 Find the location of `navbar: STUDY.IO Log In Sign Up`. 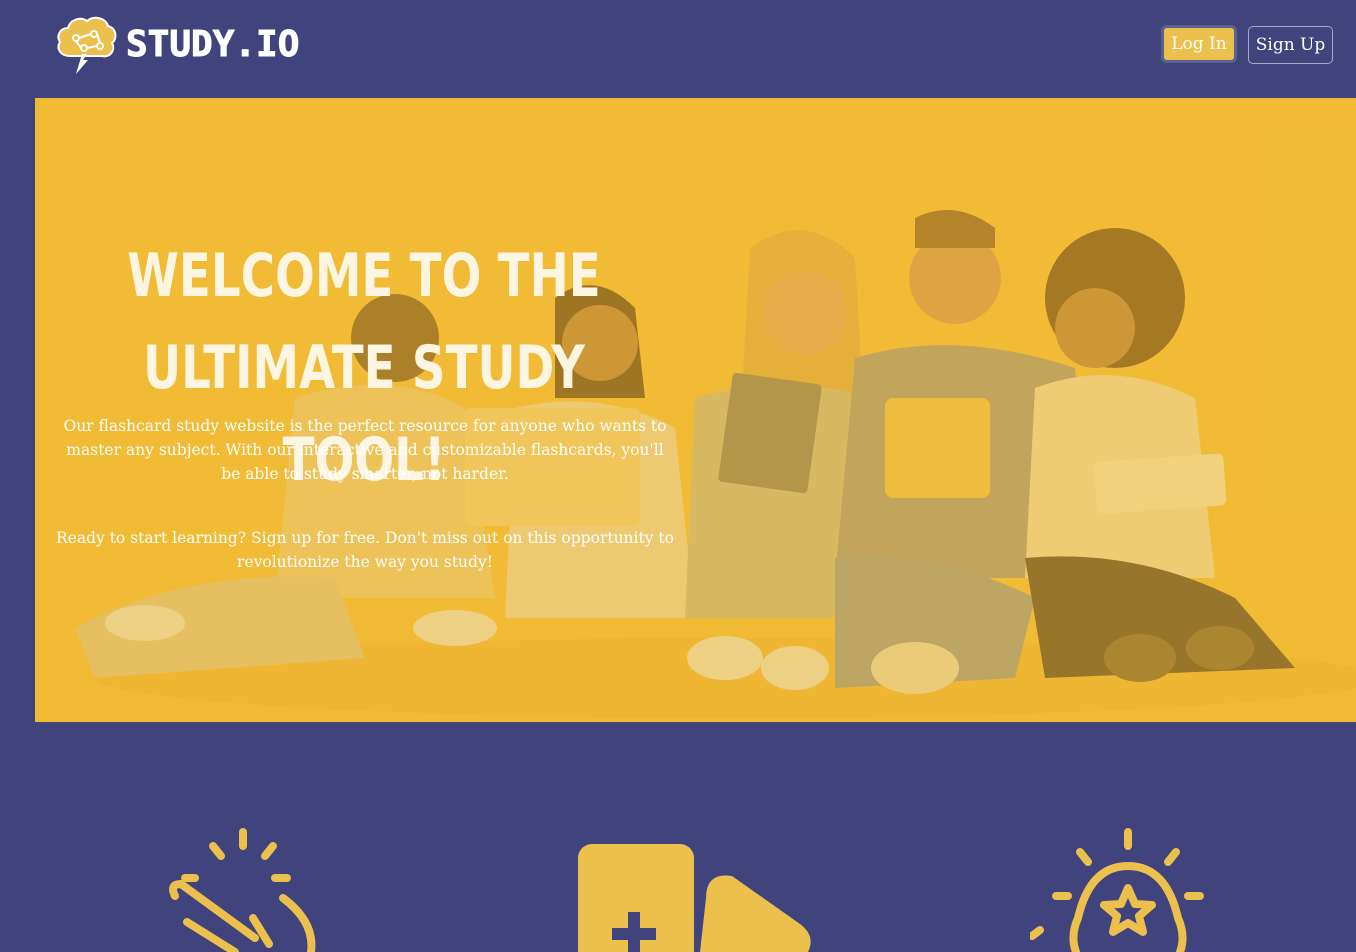

navbar: STUDY.IO Log In Sign Up is located at coordinates (678, 49).